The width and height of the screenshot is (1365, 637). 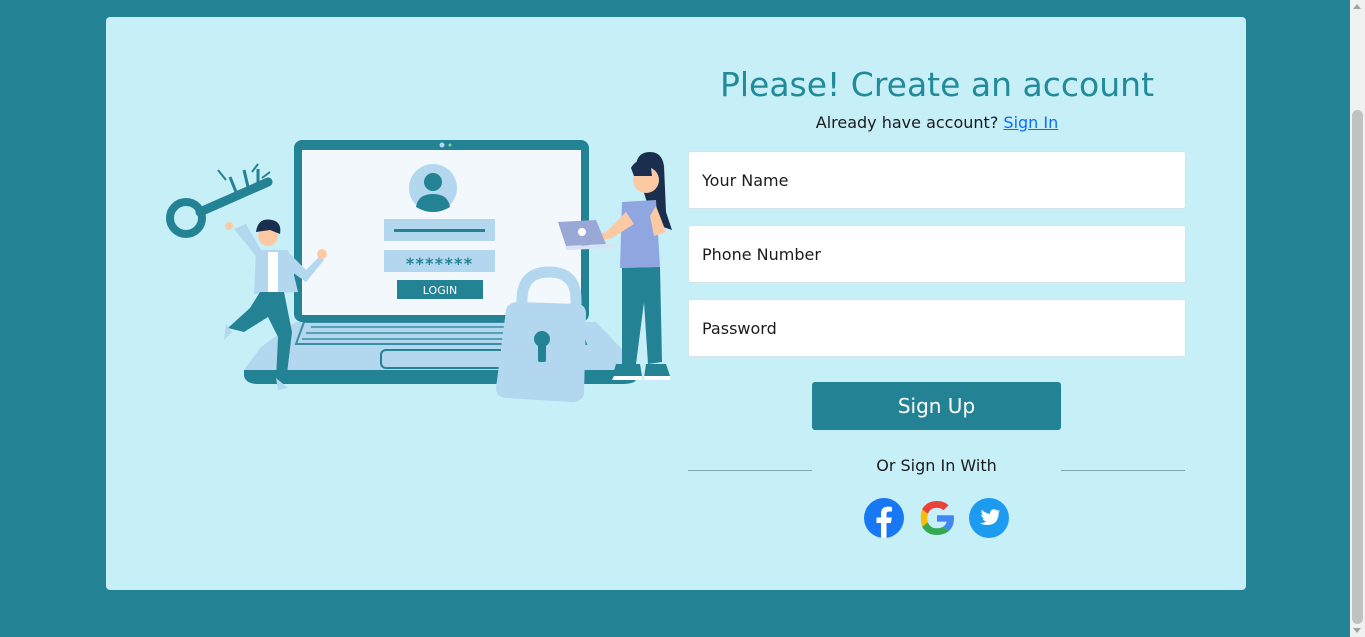 I want to click on page-title: Please! Create an account, so click(x=937, y=84).